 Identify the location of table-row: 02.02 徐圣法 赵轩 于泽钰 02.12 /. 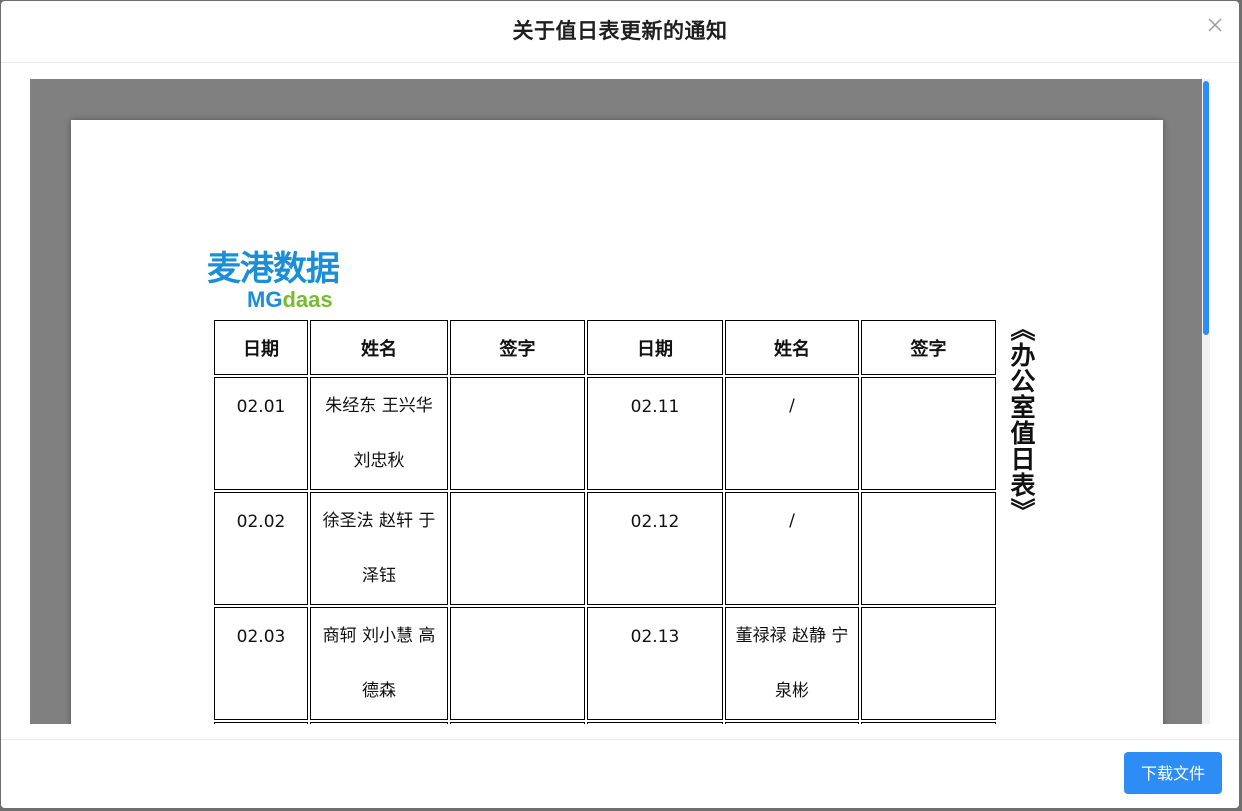
(605, 548).